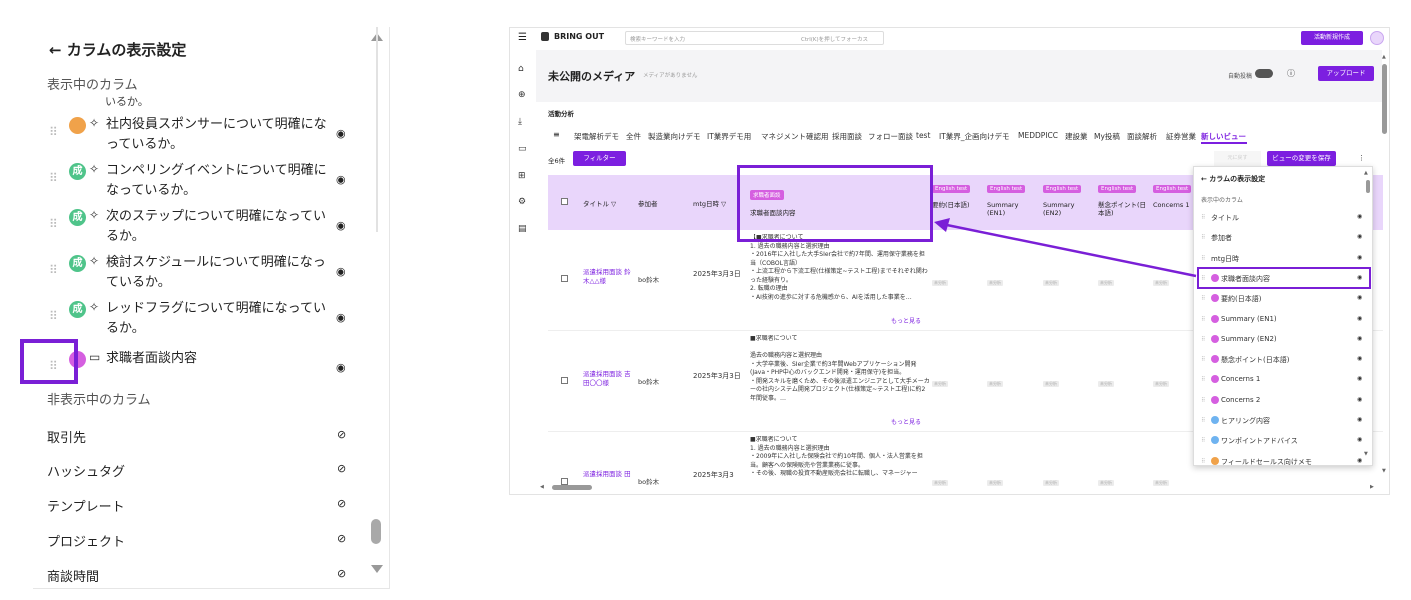 The width and height of the screenshot is (1411, 600). I want to click on row-title-link: 派遣採用面談 吉田〇〇様, so click(609, 379).